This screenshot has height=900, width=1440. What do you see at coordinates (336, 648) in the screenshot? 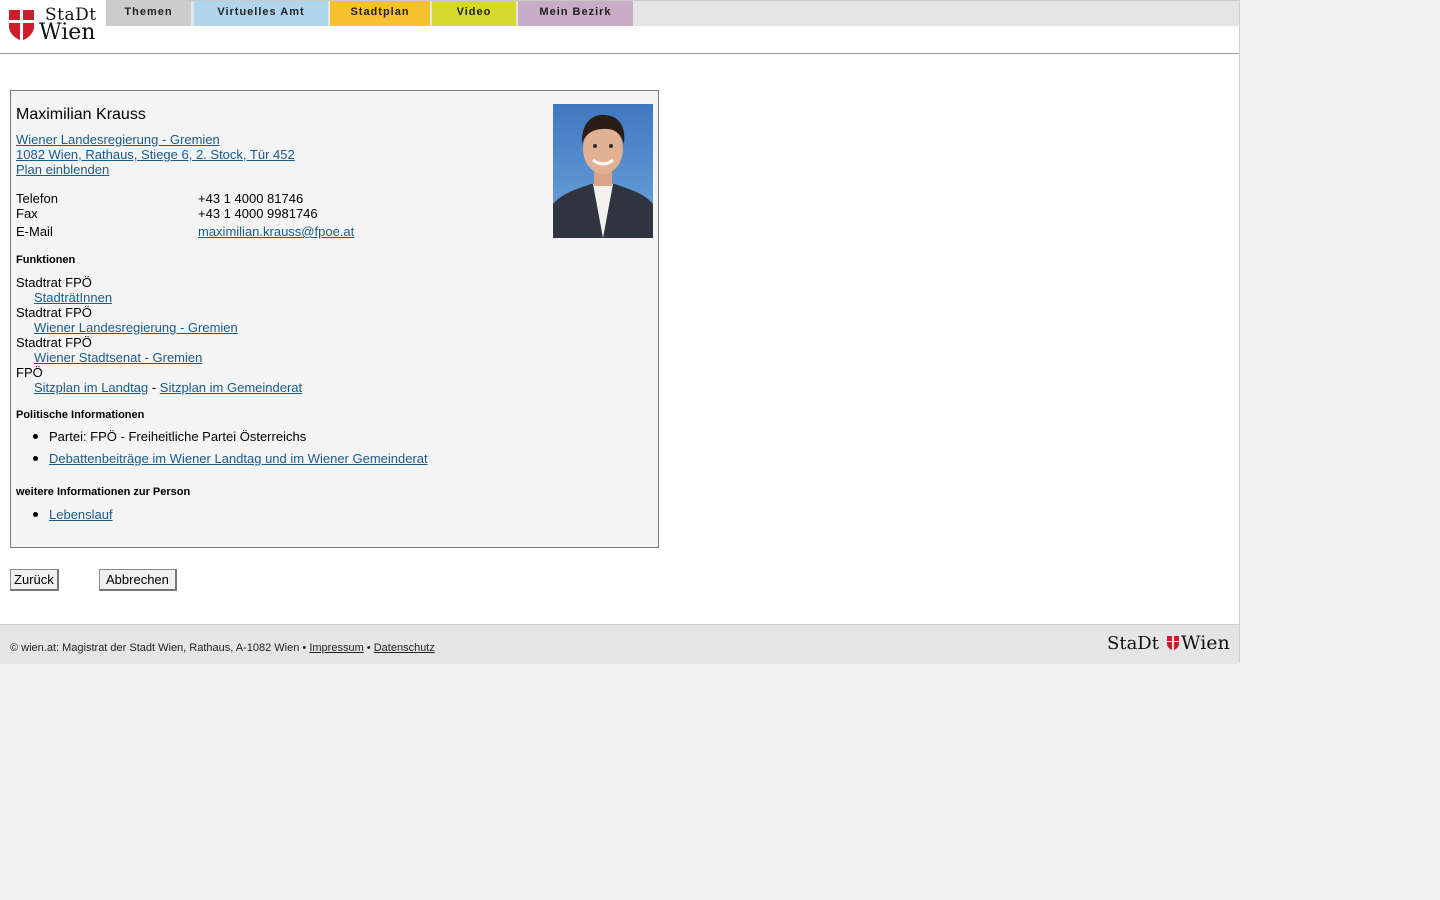
I see `impressum-link: Impressum` at bounding box center [336, 648].